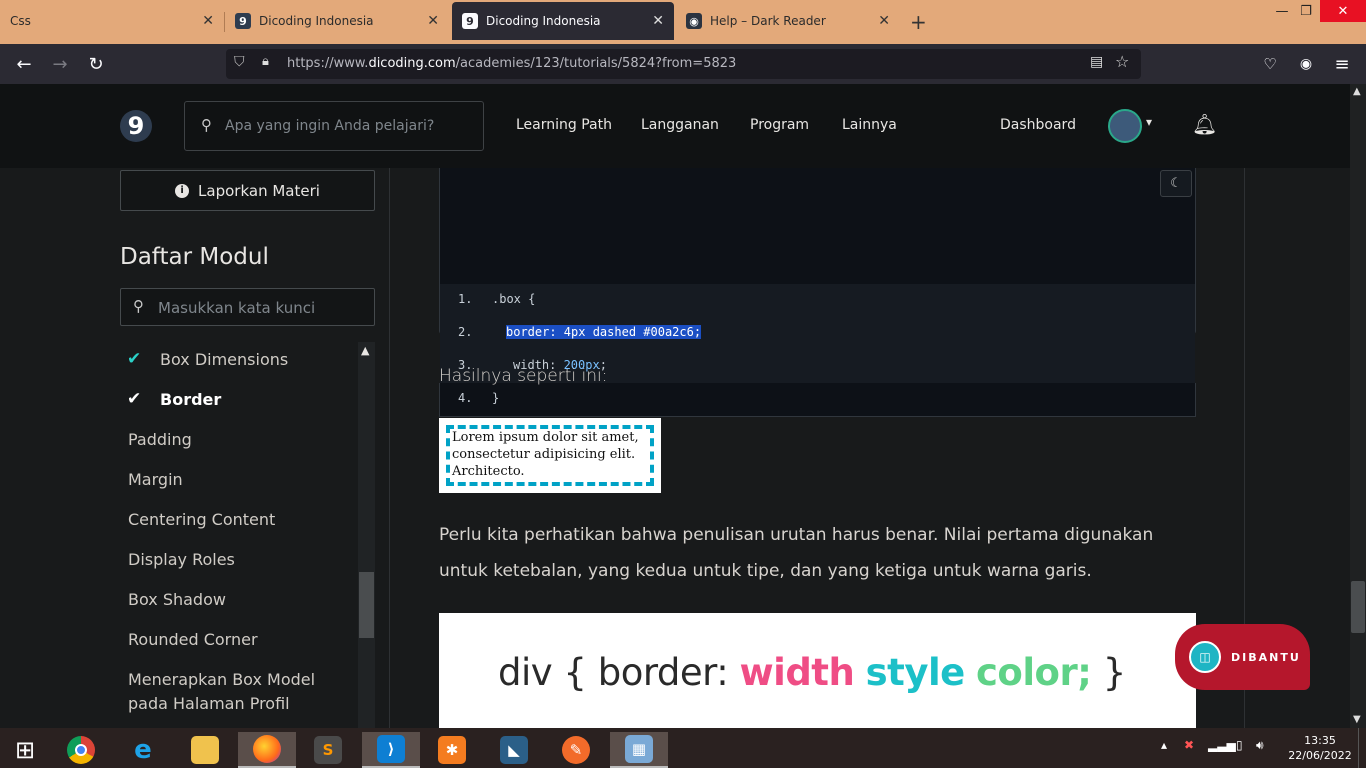 This screenshot has height=768, width=1366. What do you see at coordinates (869, 125) in the screenshot?
I see `nav-lainnya: Lainnya` at bounding box center [869, 125].